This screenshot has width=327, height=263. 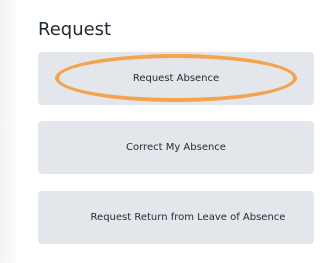 I want to click on left-panel-edge, so click(x=9, y=131).